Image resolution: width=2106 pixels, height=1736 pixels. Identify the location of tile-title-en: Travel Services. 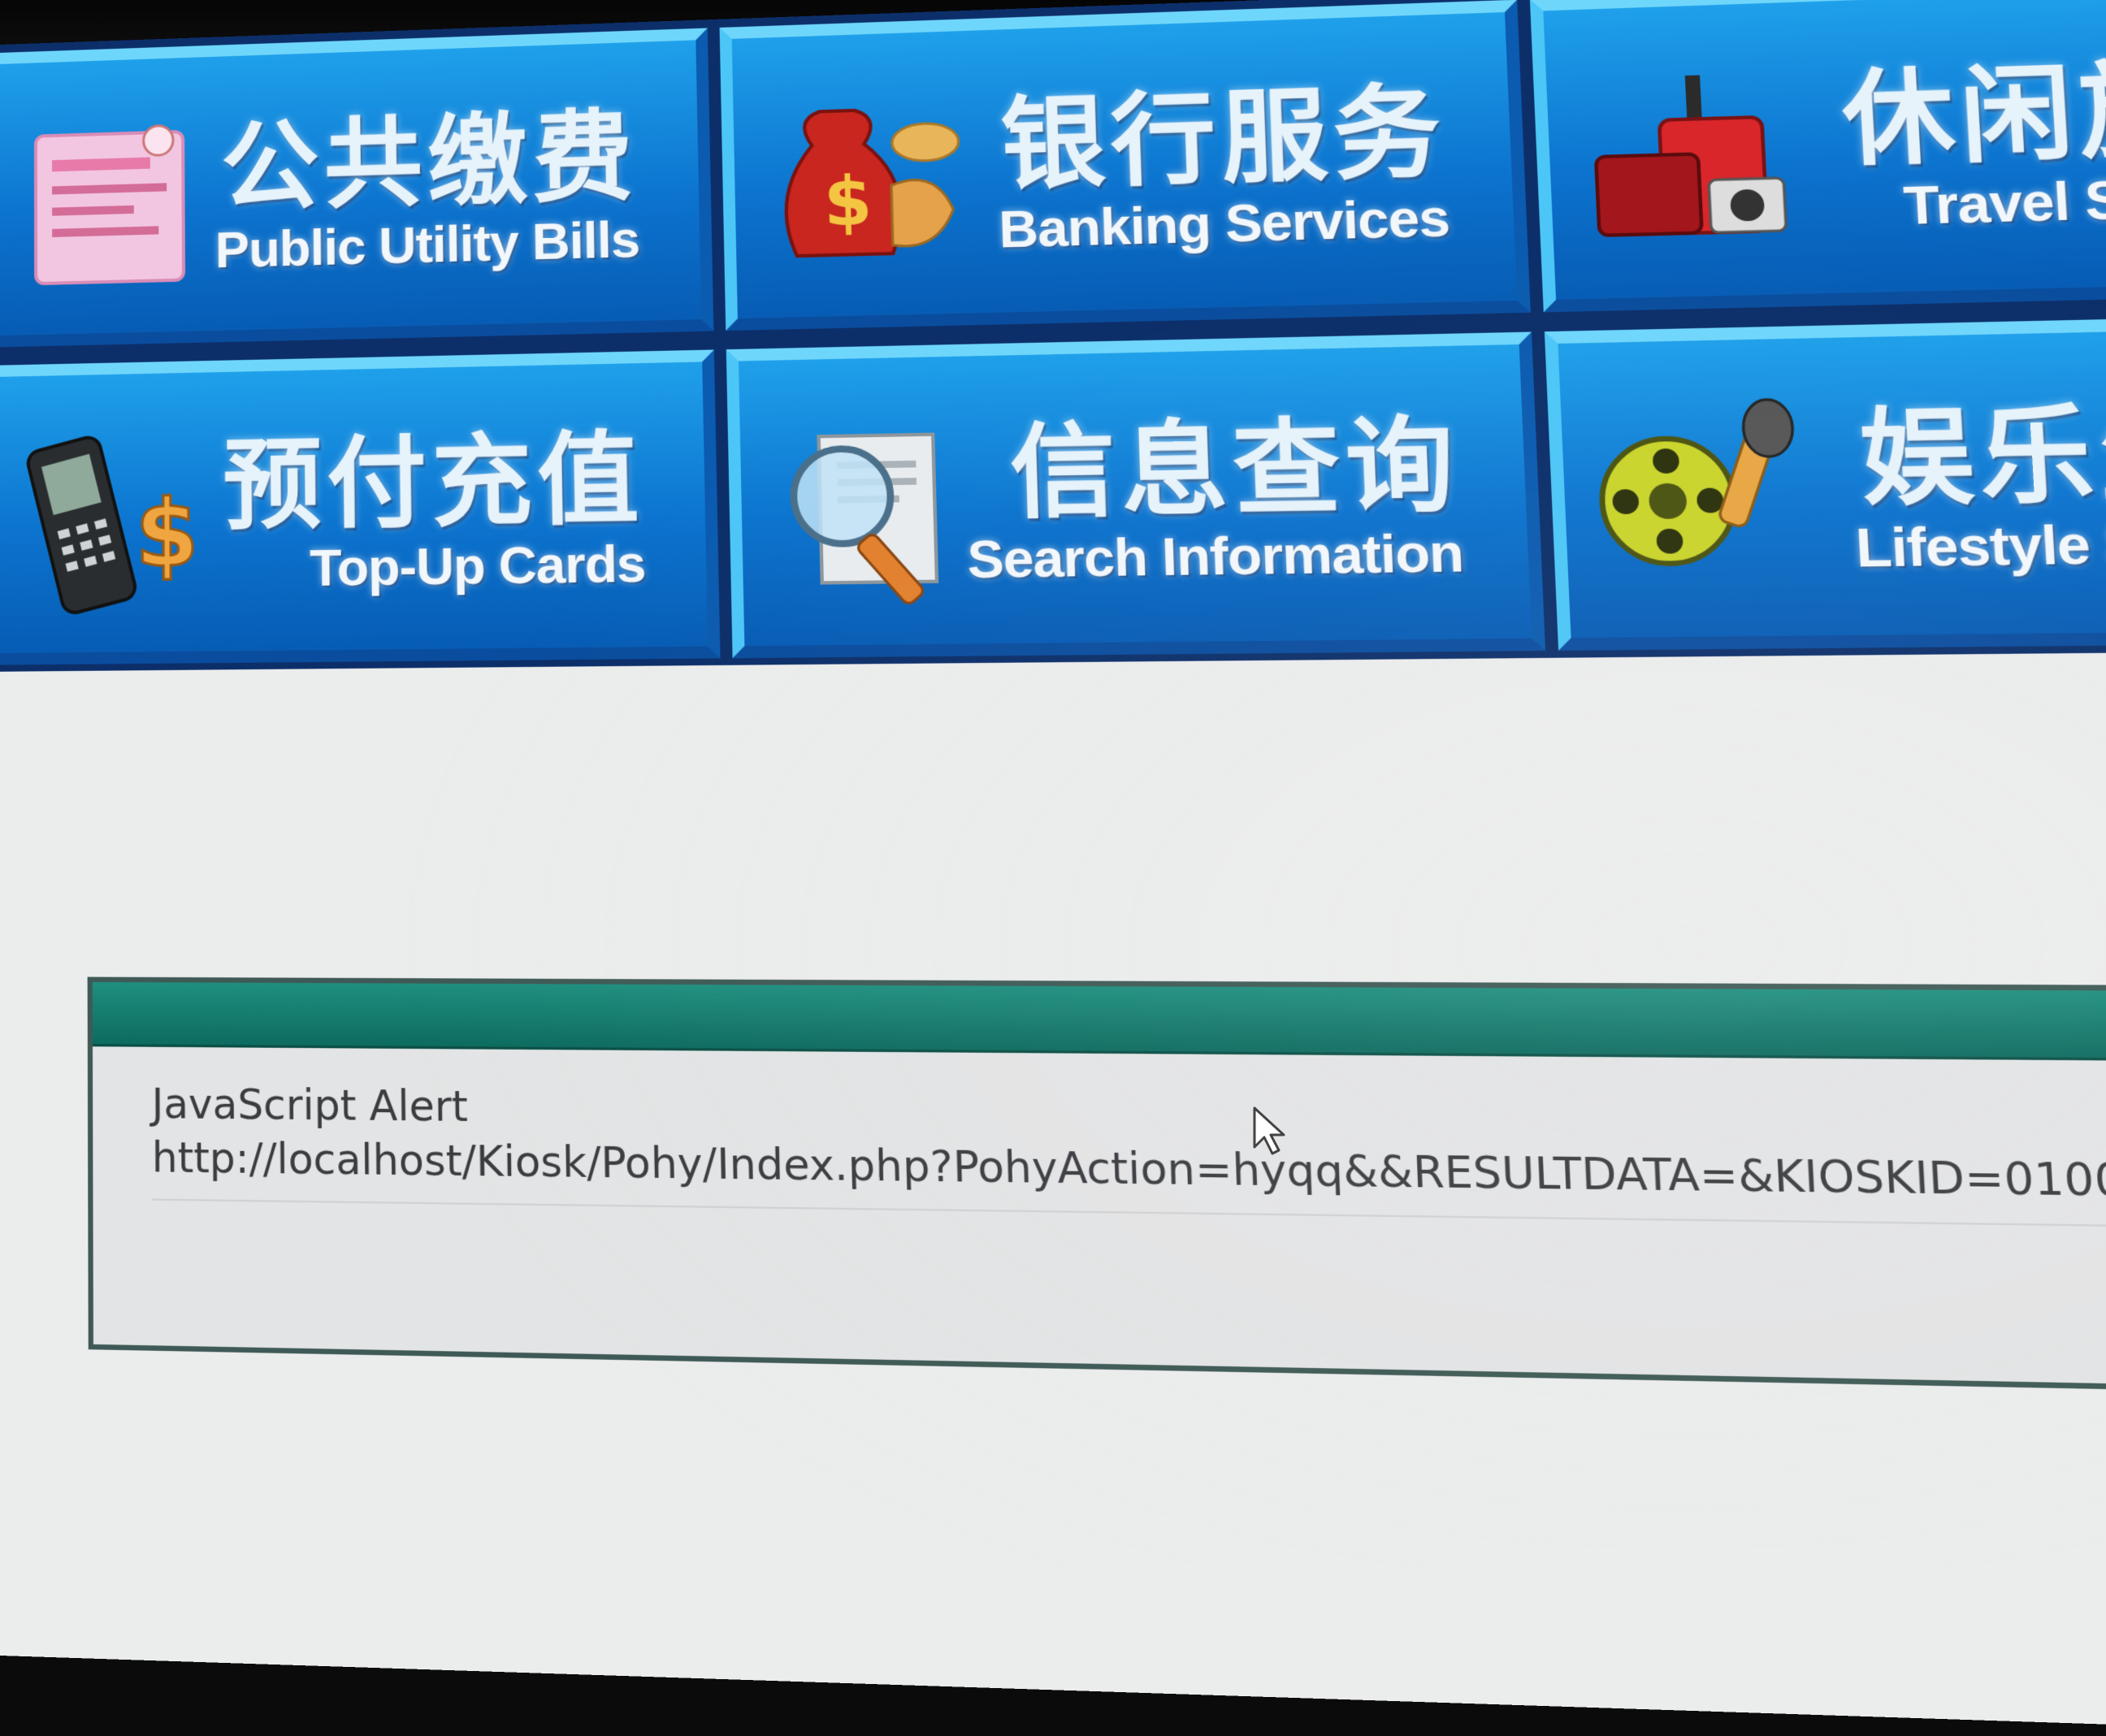
(2004, 200).